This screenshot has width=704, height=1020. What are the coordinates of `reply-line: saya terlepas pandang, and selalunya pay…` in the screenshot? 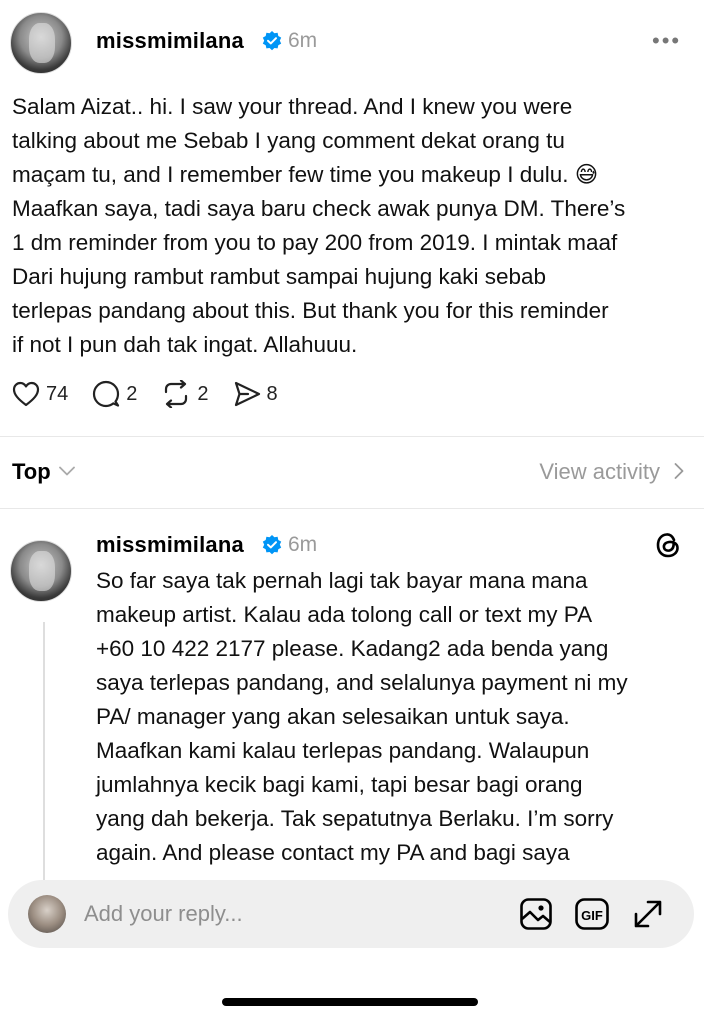 It's located at (362, 682).